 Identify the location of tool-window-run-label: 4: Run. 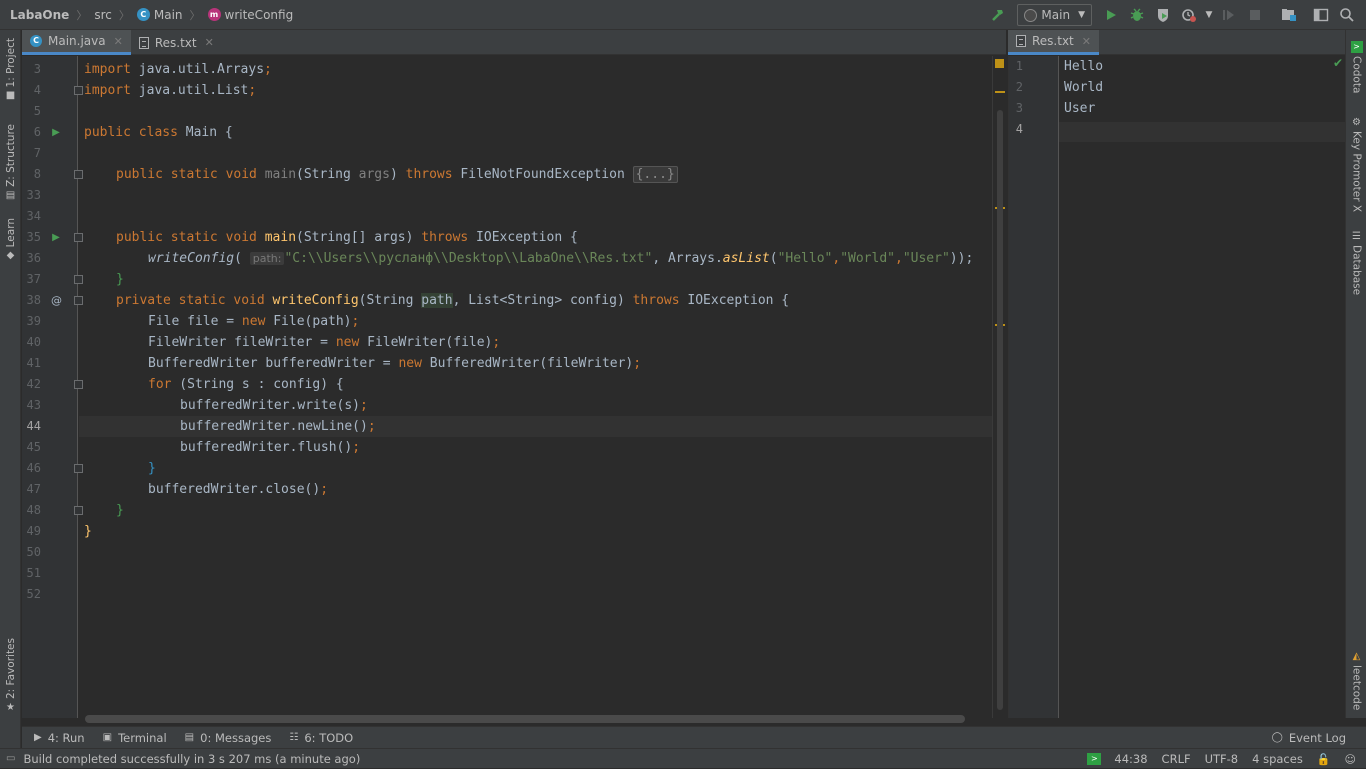
(66, 737).